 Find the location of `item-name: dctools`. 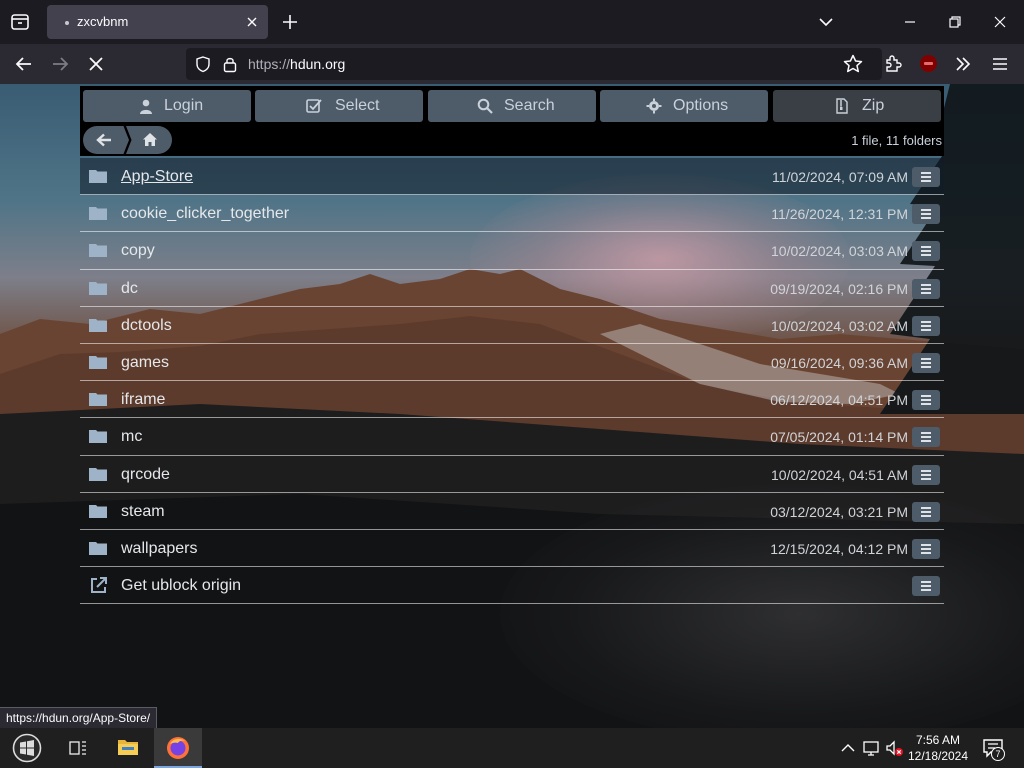

item-name: dctools is located at coordinates (146, 326).